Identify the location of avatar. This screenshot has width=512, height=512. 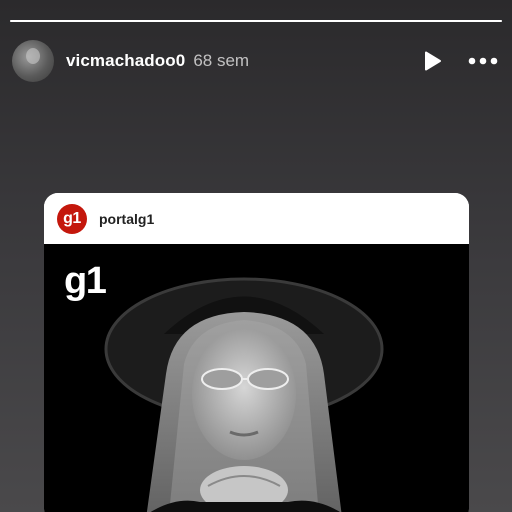
(33, 61).